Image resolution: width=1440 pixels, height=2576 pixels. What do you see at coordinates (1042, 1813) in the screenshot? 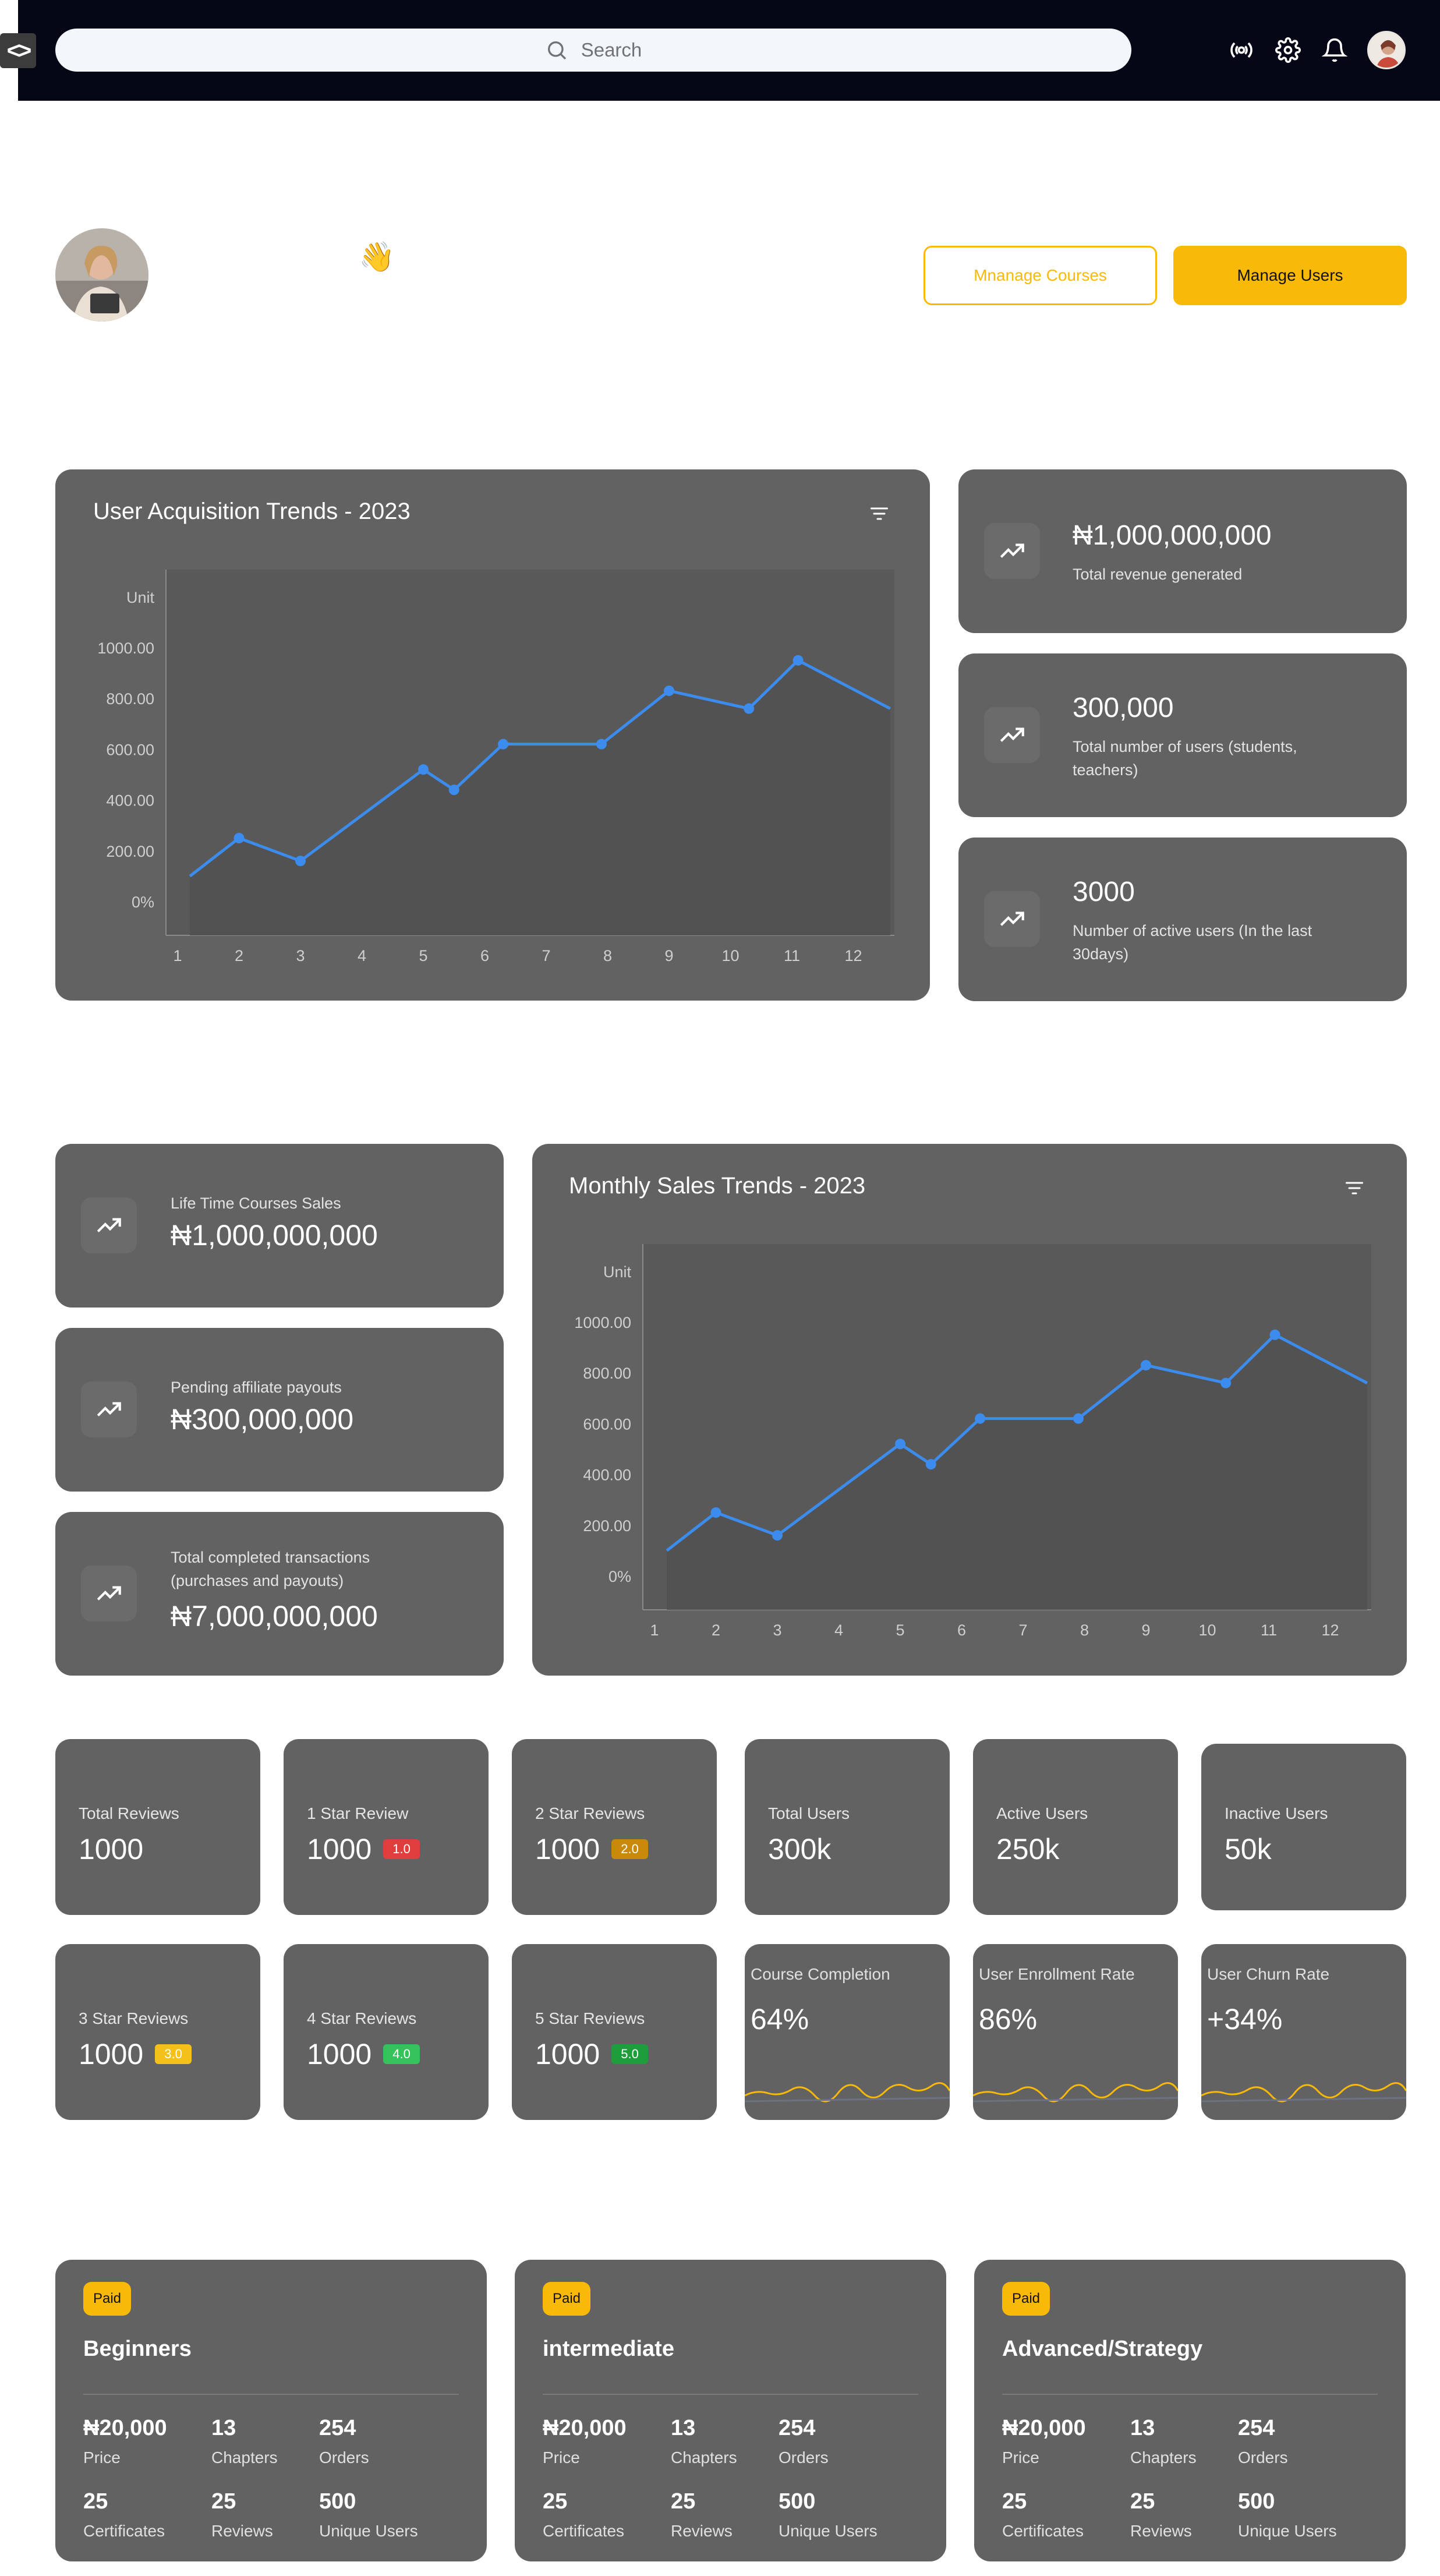
I see `card-label: Active Users` at bounding box center [1042, 1813].